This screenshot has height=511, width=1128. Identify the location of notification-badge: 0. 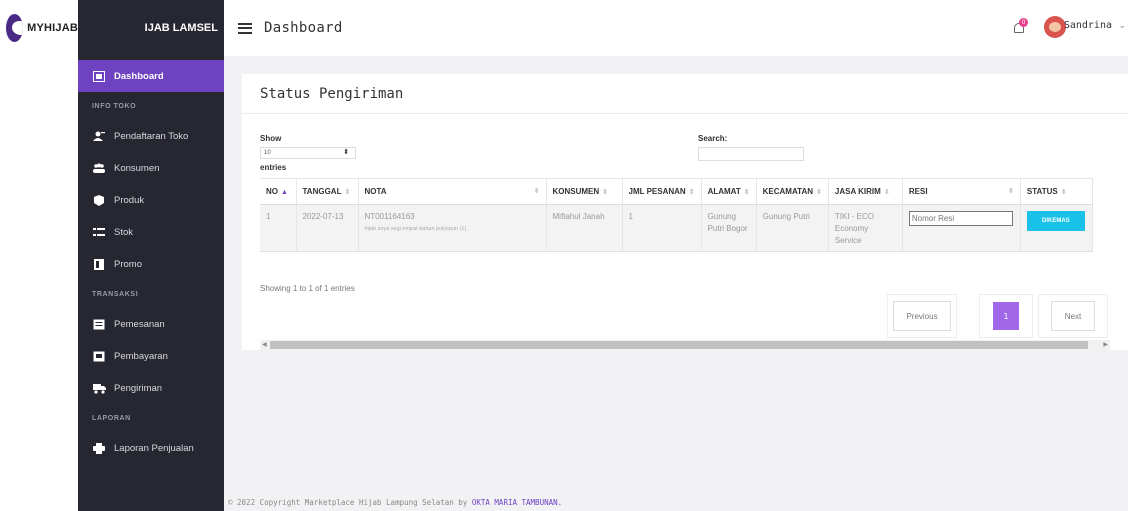
(1023, 22).